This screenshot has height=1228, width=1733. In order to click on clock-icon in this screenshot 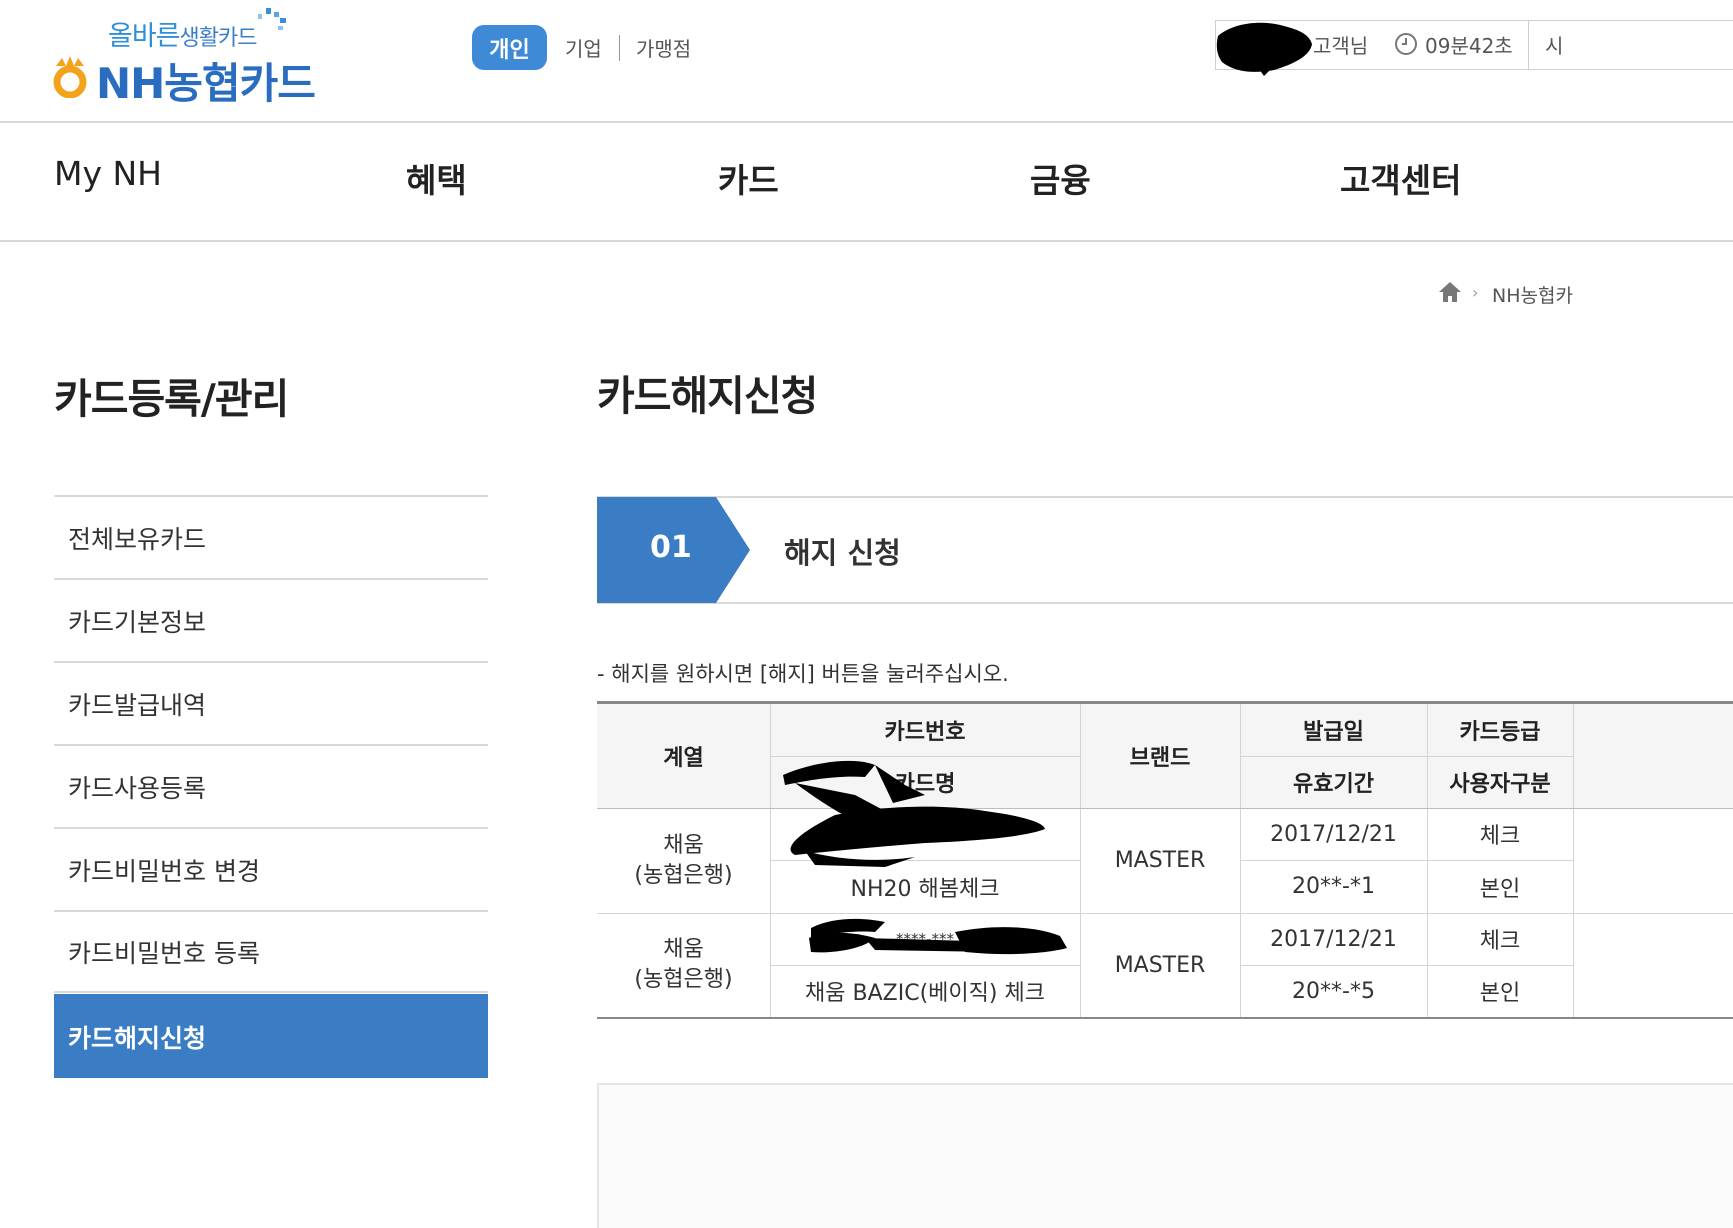, I will do `click(1406, 44)`.